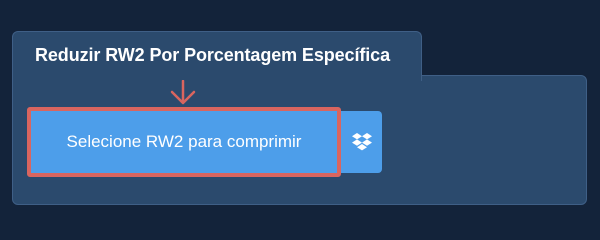 This screenshot has height=240, width=600. I want to click on dropbox-icon, so click(361, 142).